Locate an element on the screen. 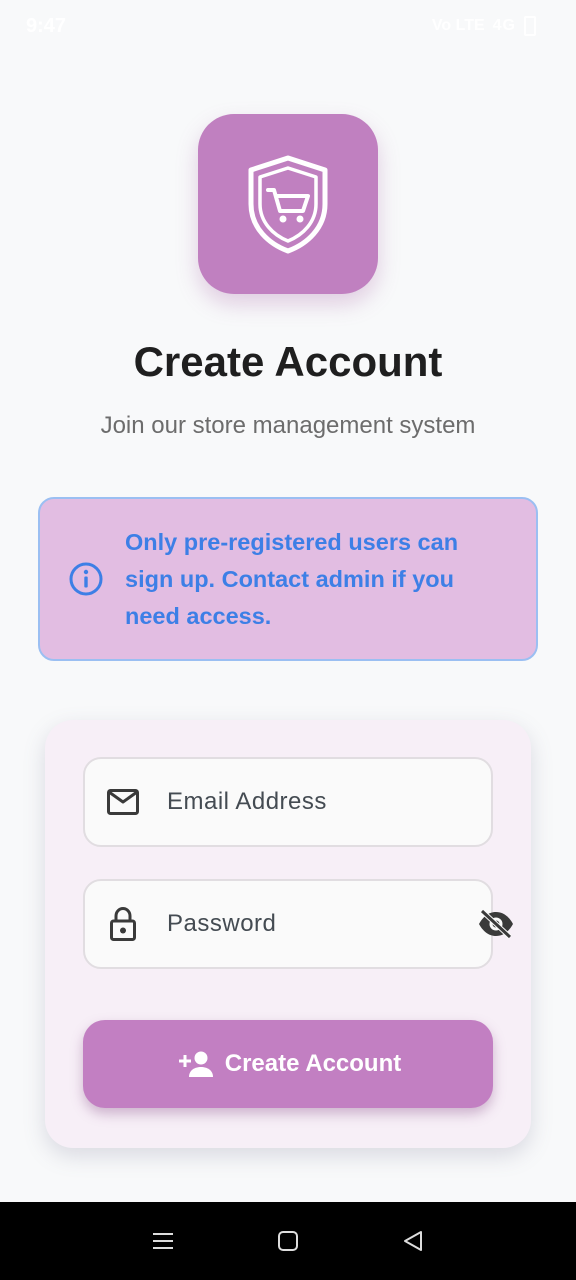  email-input is located at coordinates (329, 802).